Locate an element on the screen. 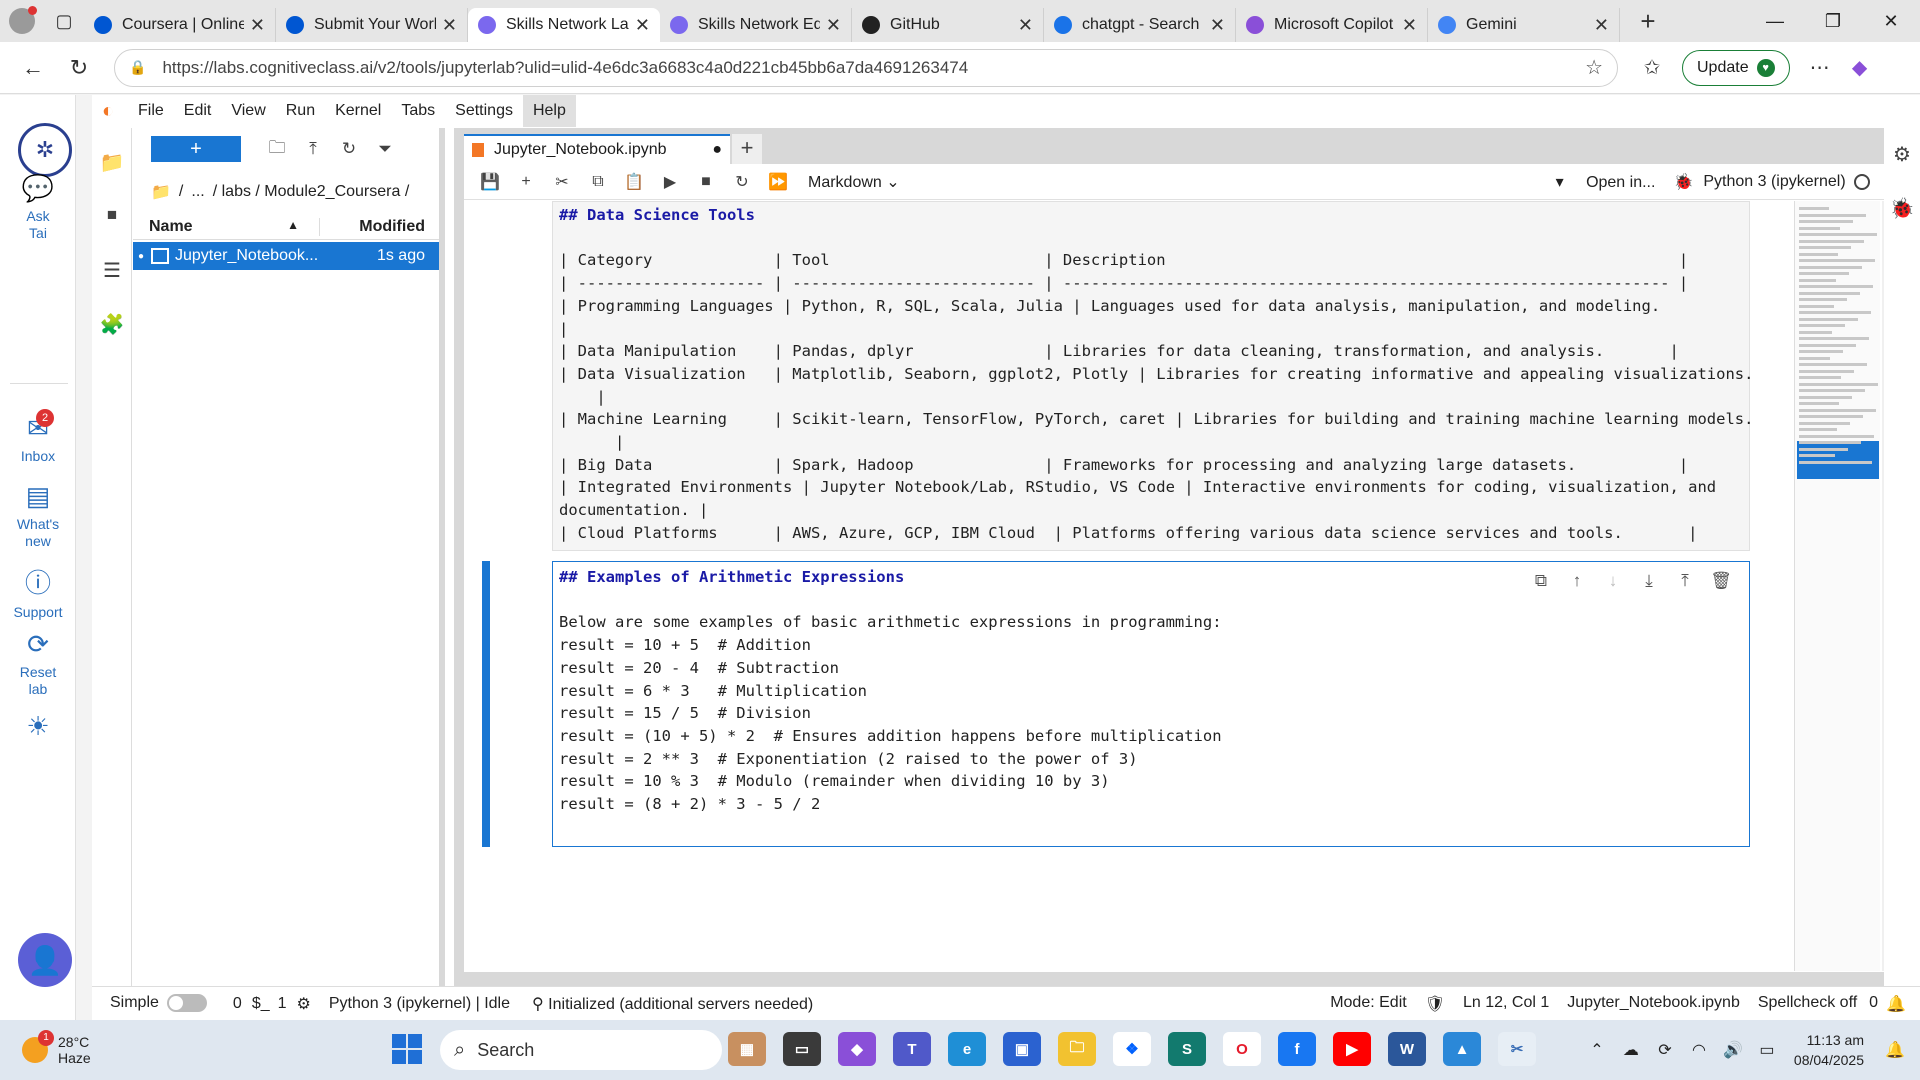 This screenshot has width=1920, height=1080. reset-lab-button: ⟳ Reset lab is located at coordinates (38, 663).